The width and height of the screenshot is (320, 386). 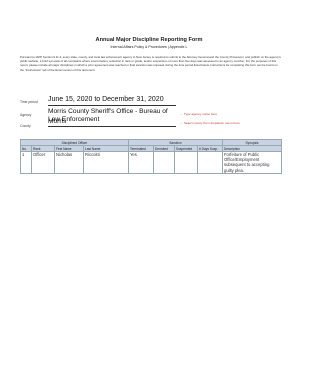 I want to click on cell-first-name: Nicholas, so click(x=69, y=162).